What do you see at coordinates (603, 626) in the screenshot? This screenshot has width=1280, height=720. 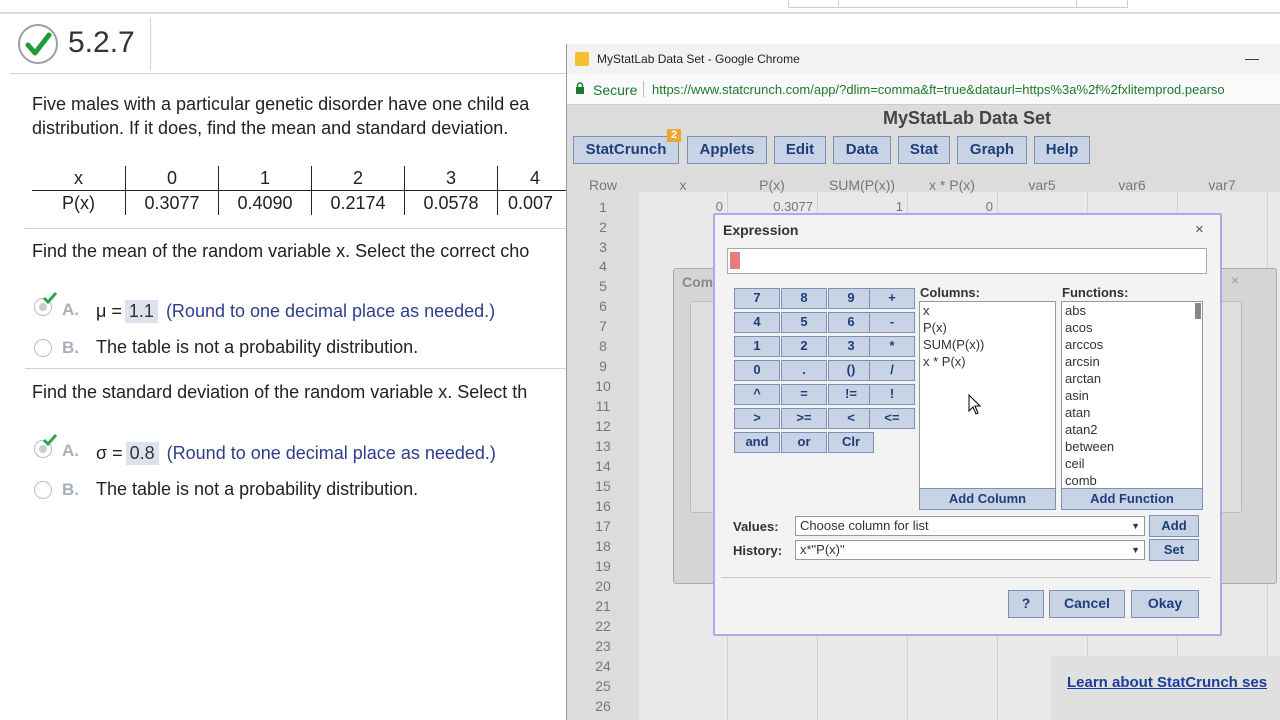 I see `row-number: 22` at bounding box center [603, 626].